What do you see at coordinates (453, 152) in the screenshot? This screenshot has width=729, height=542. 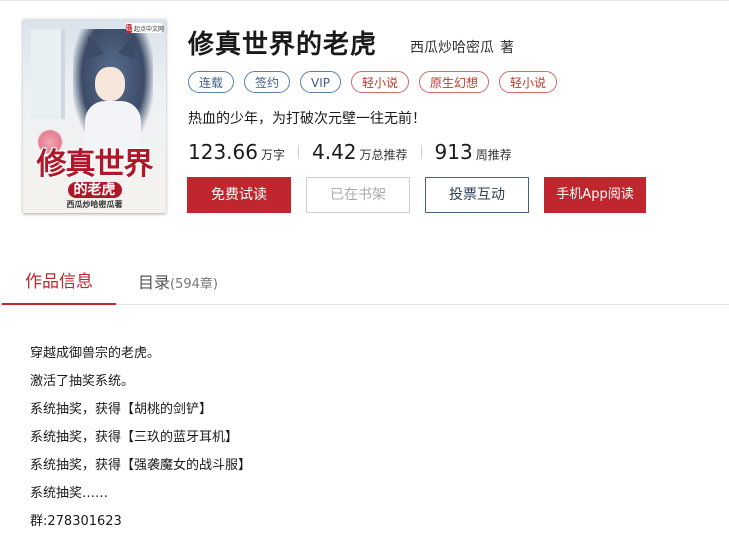 I see `week-recommend-value: 913` at bounding box center [453, 152].